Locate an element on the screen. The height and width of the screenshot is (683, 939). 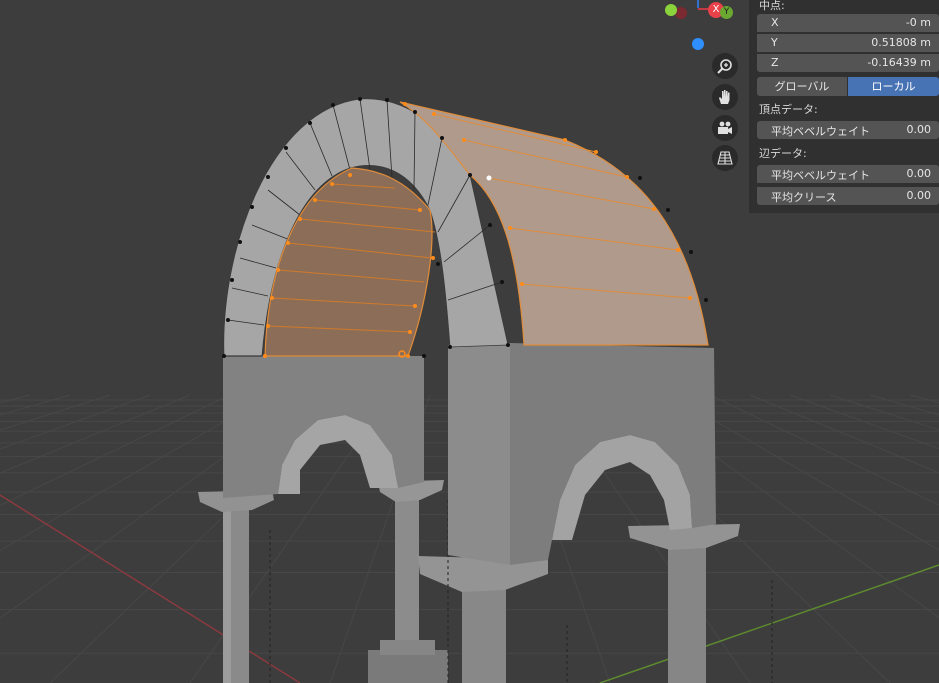
edge-crease-field: 平均クリース 0.00 is located at coordinates (848, 196).